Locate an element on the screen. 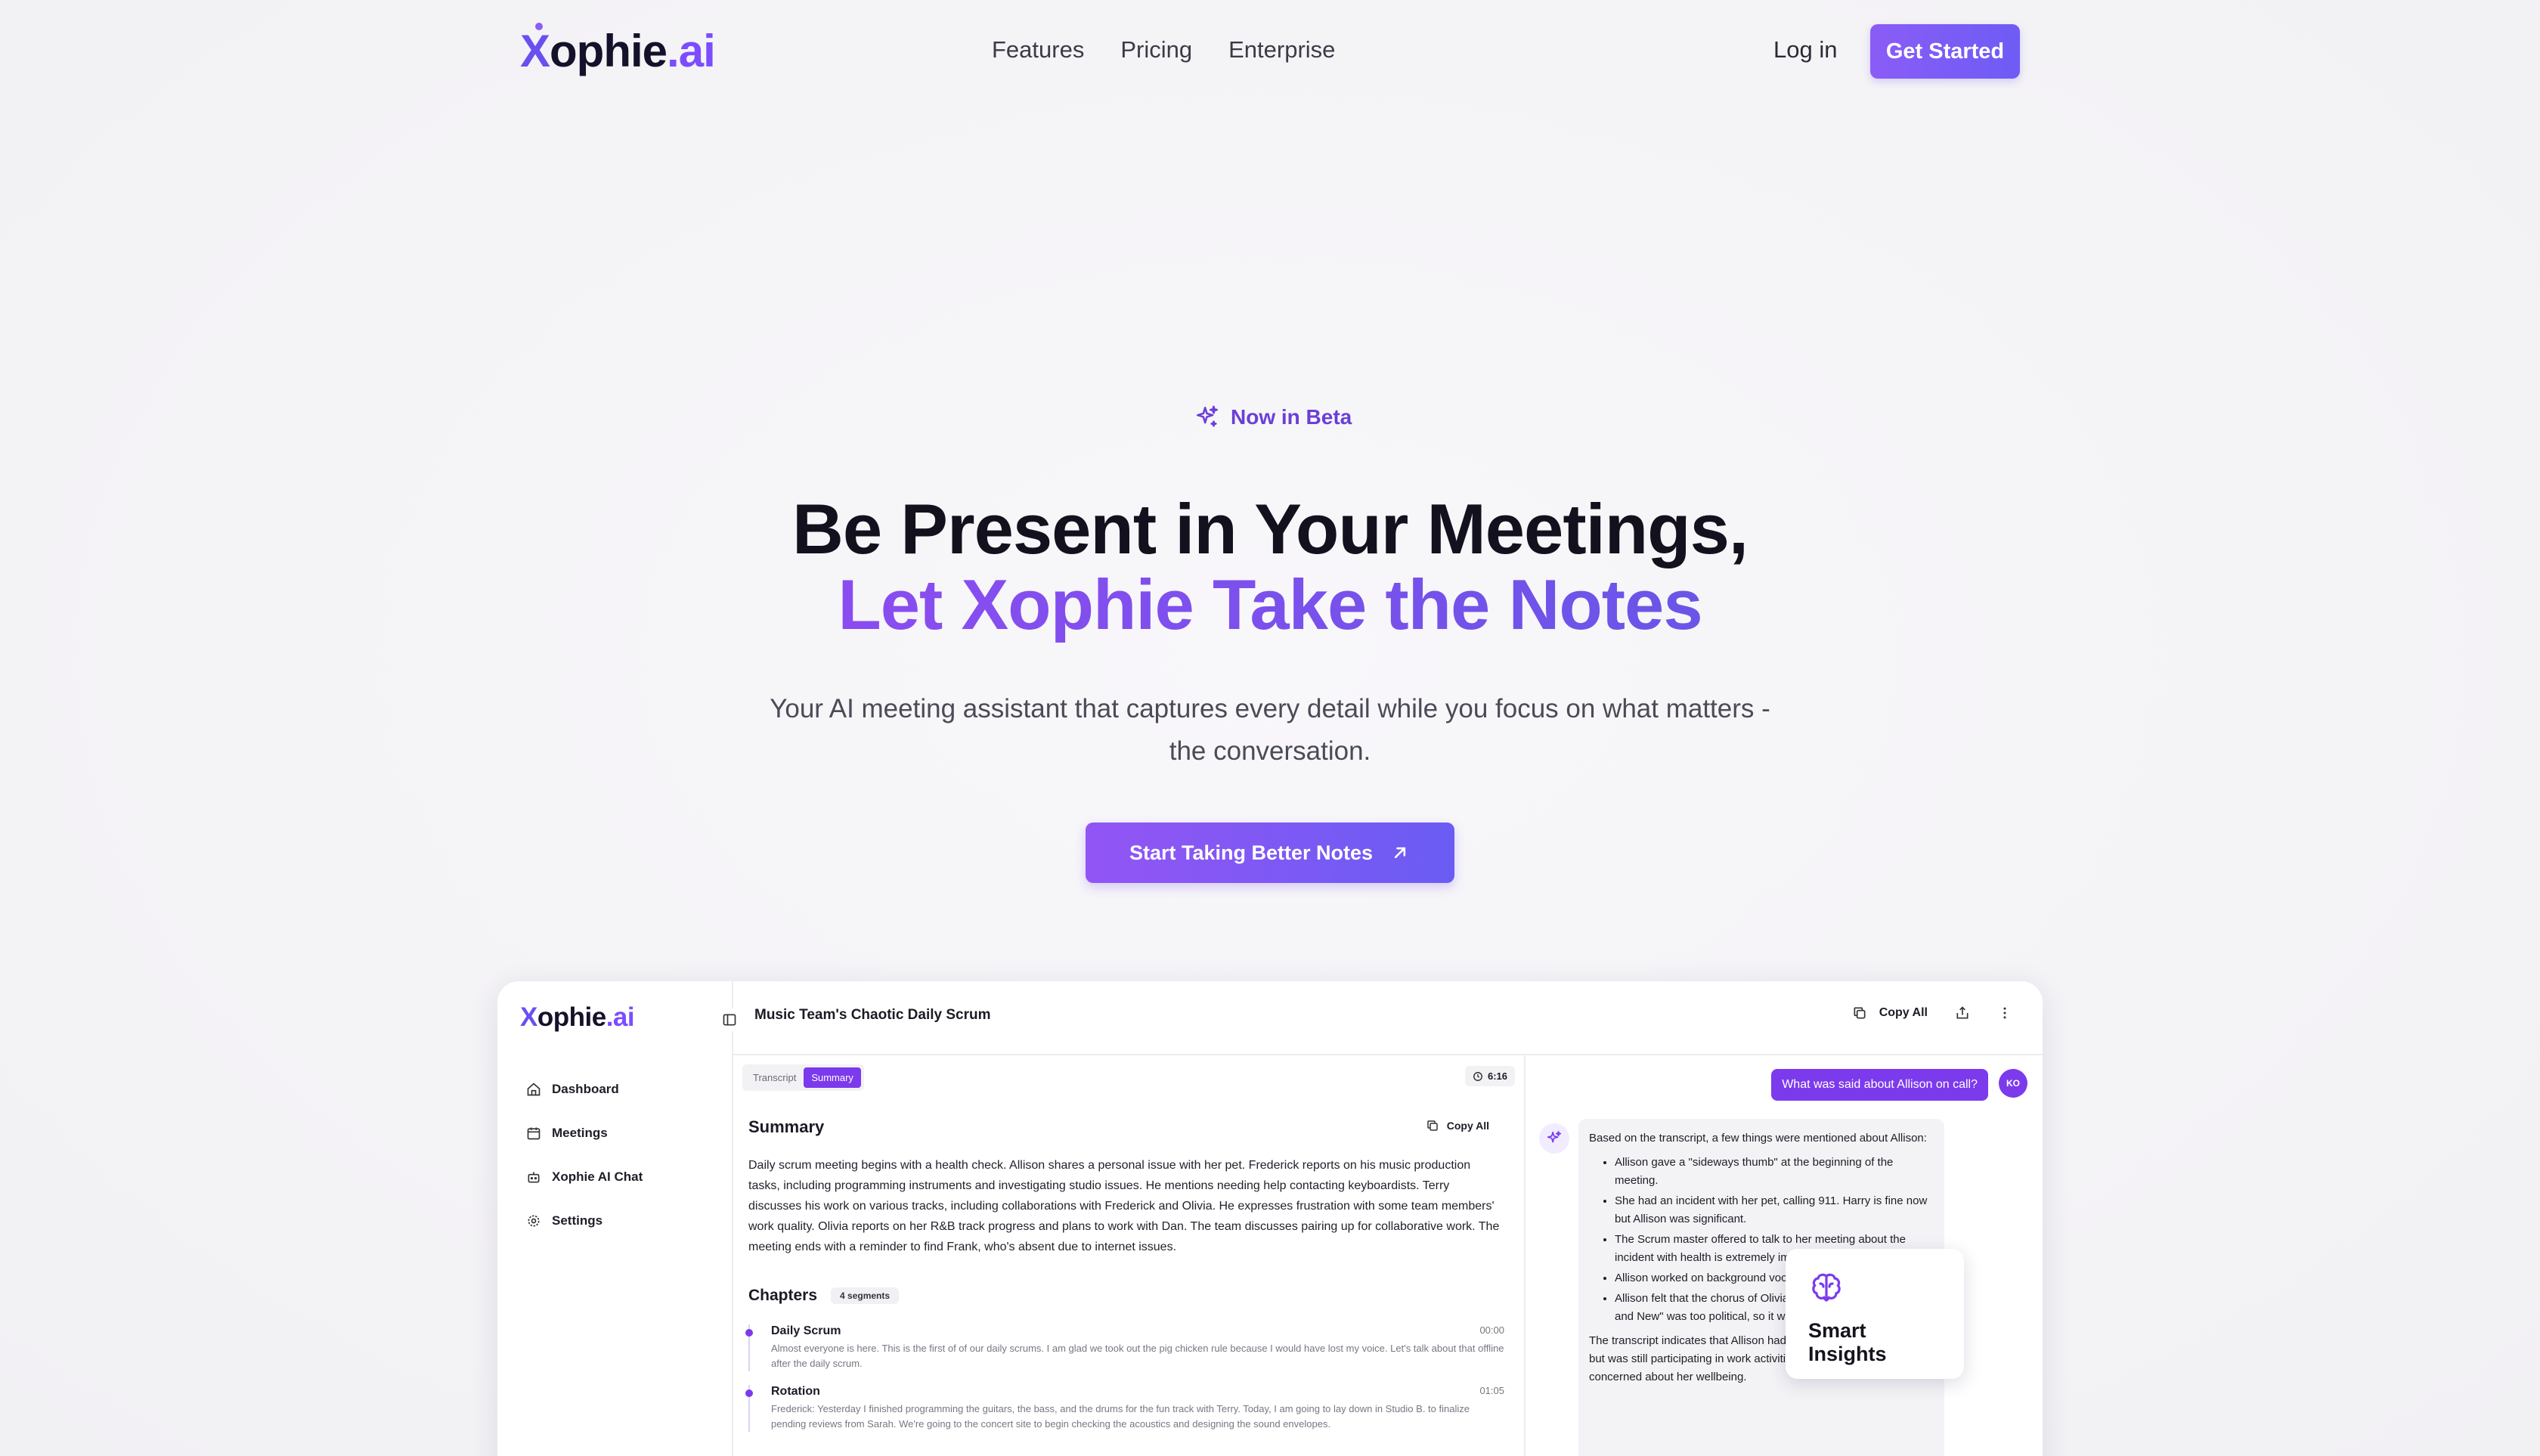  nav-link-pricing: Pricing is located at coordinates (1156, 50).